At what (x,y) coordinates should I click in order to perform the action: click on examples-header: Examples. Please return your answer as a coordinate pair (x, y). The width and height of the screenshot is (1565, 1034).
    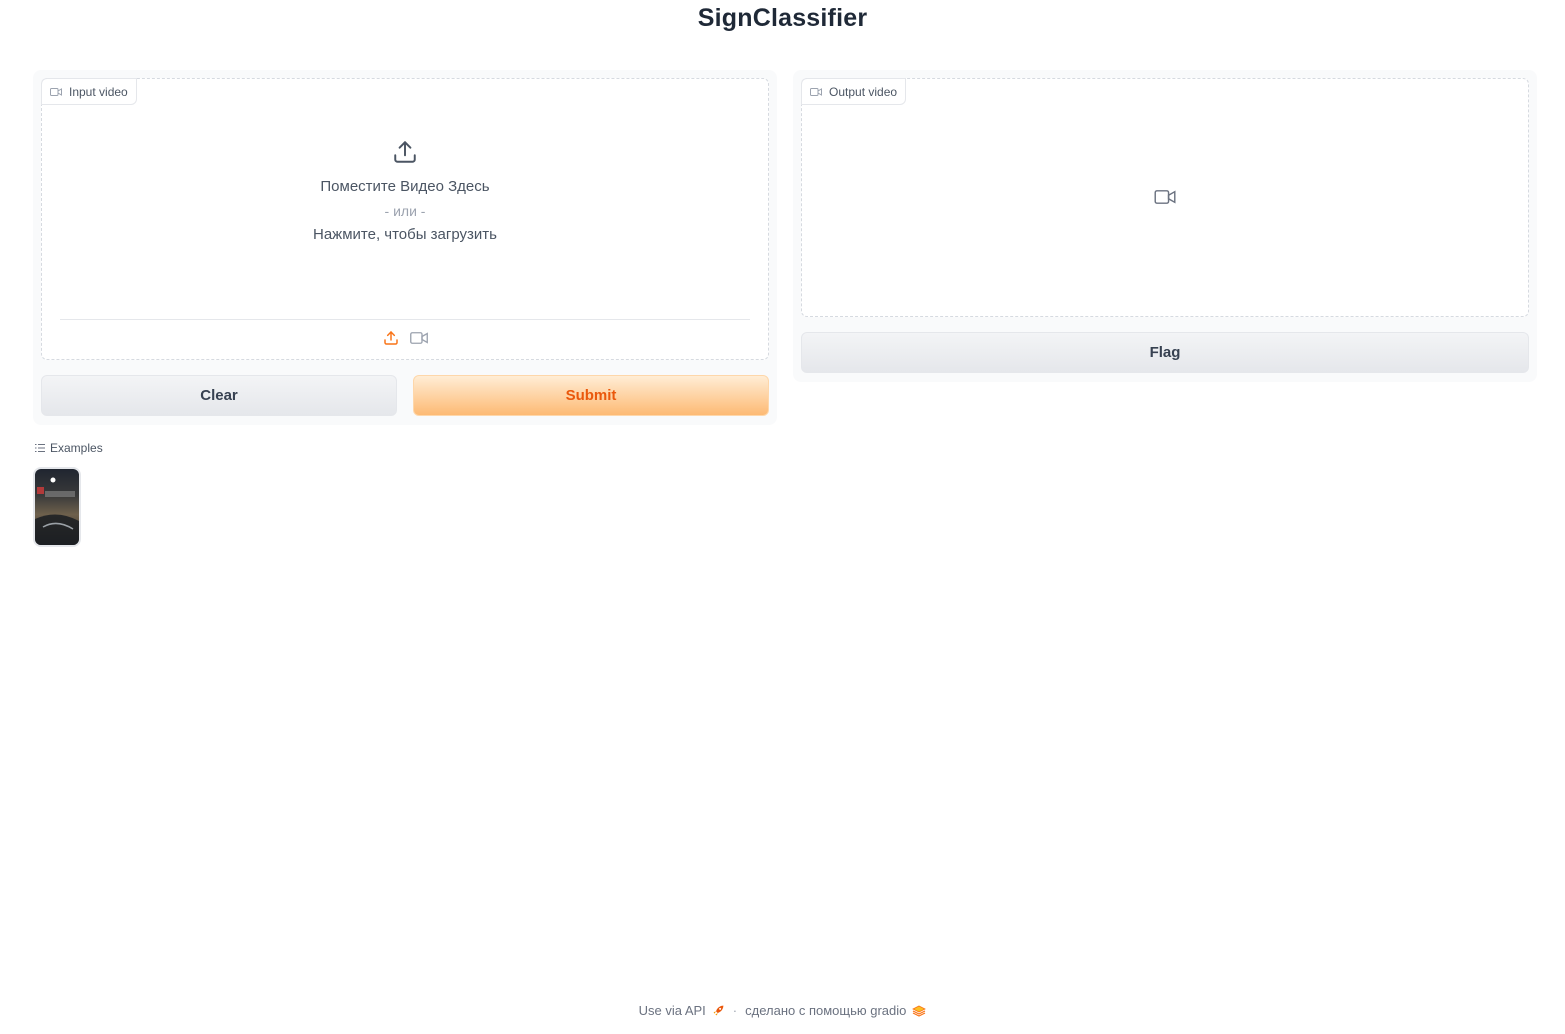
    Looking at the image, I should click on (69, 448).